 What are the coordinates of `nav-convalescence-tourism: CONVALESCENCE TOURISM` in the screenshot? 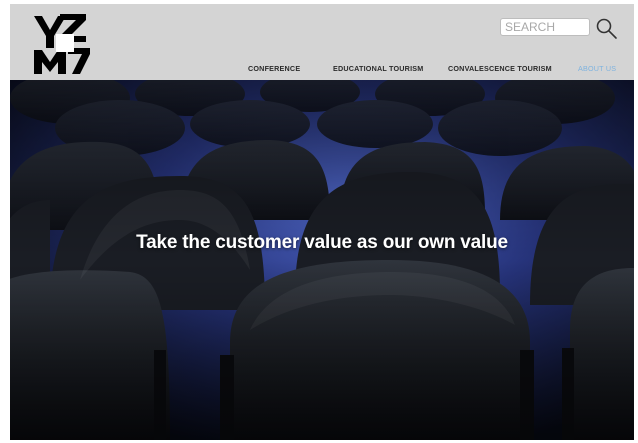 It's located at (500, 68).